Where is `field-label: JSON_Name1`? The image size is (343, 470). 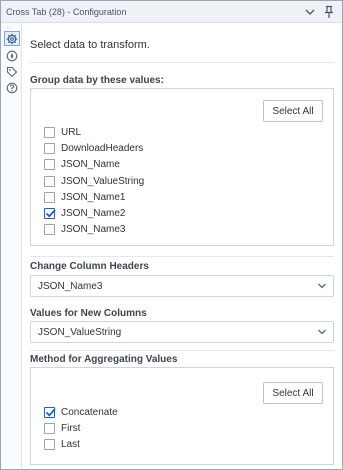
field-label: JSON_Name1 is located at coordinates (93, 197).